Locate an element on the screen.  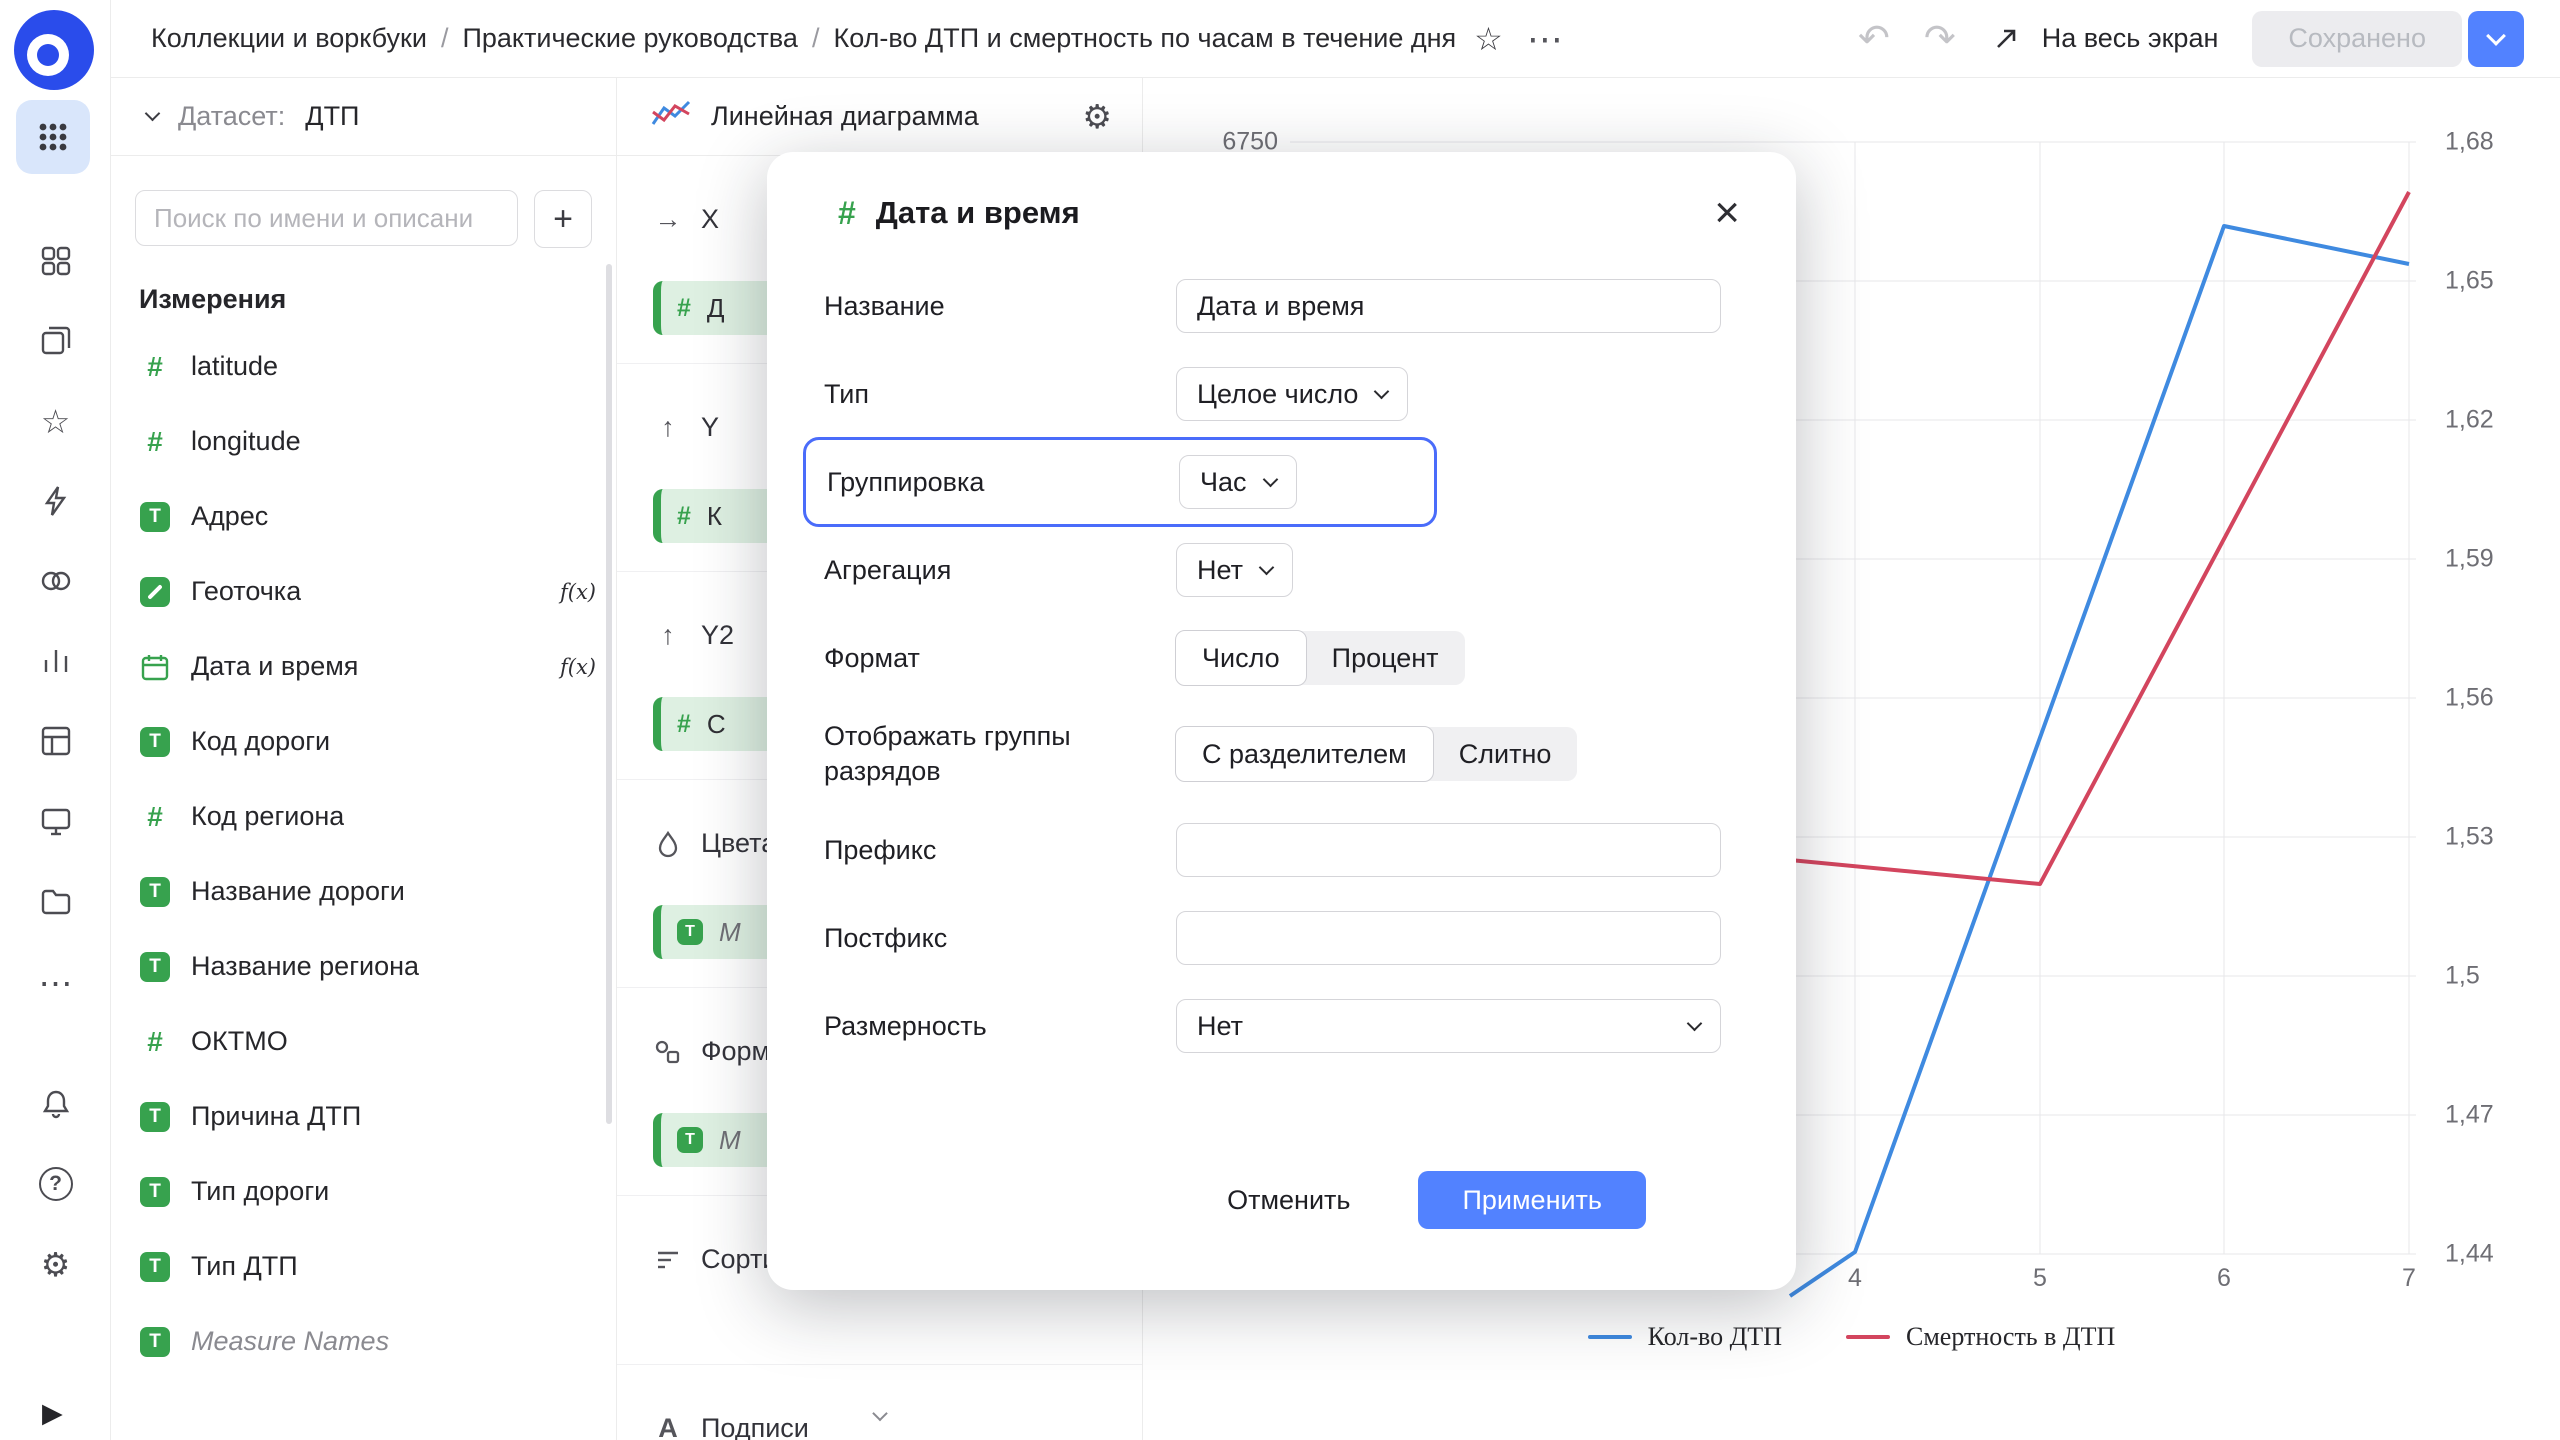
y2-axis-tick: 1,47 is located at coordinates (2469, 1114).